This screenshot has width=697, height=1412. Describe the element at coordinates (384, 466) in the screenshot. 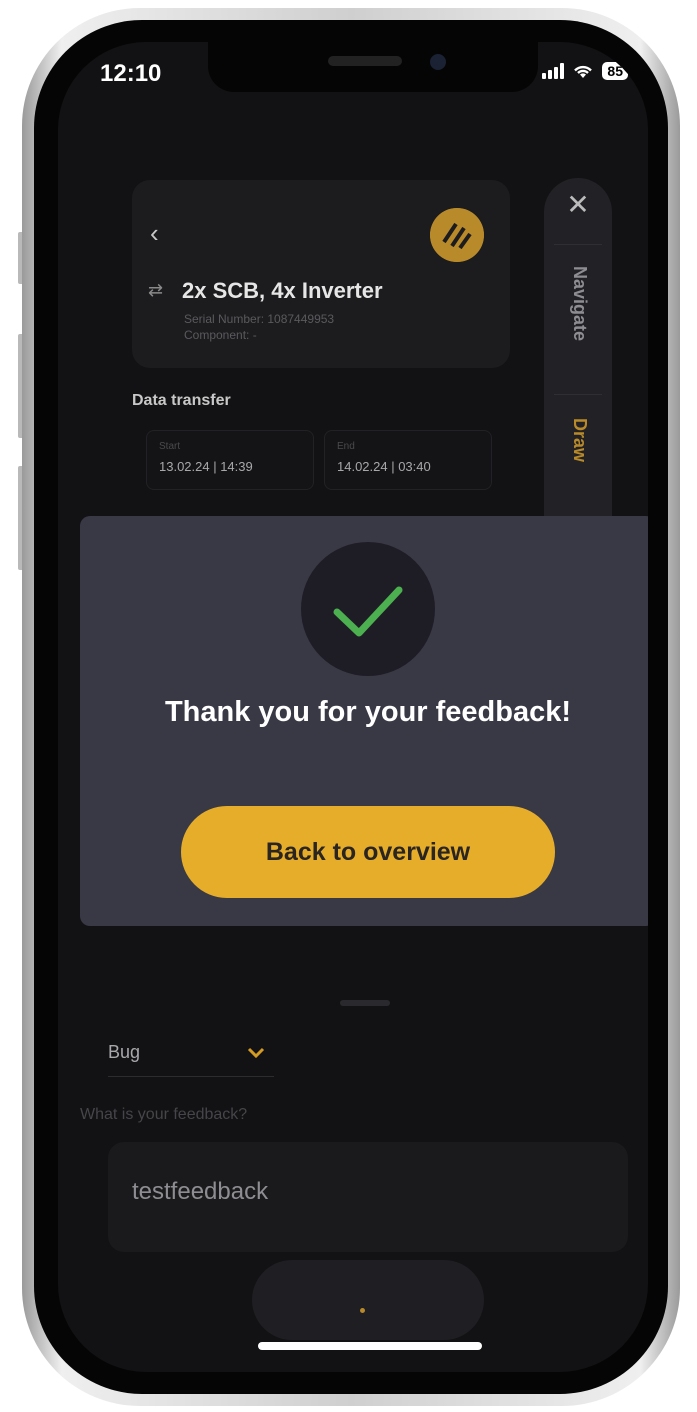

I see `end-value: 14.02.24 | 03:40` at that location.